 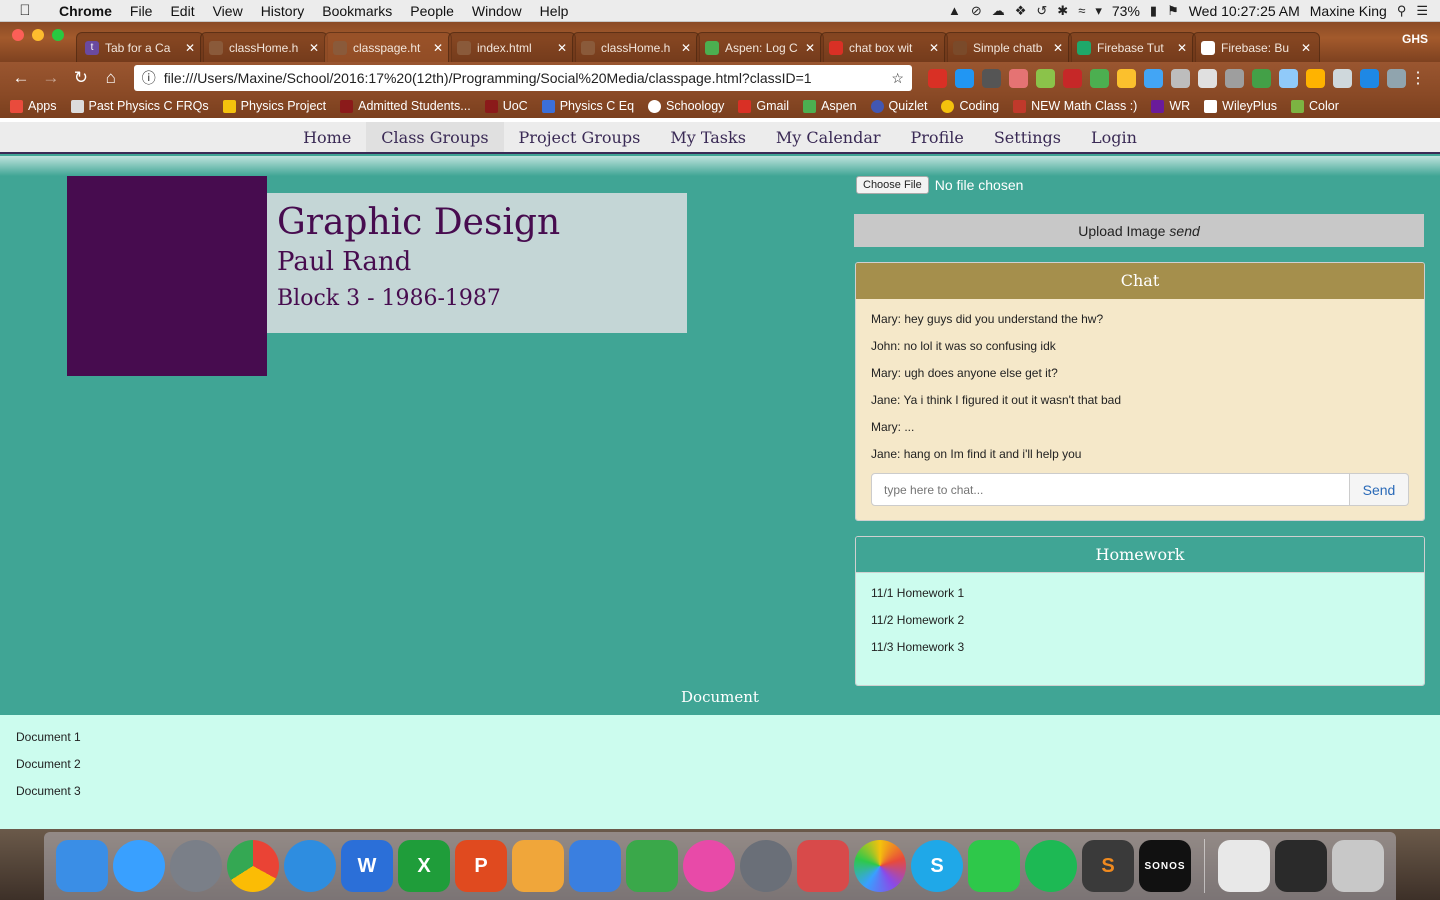 What do you see at coordinates (1256, 47) in the screenshot?
I see `browser-tab: Firebase: Bu ✕` at bounding box center [1256, 47].